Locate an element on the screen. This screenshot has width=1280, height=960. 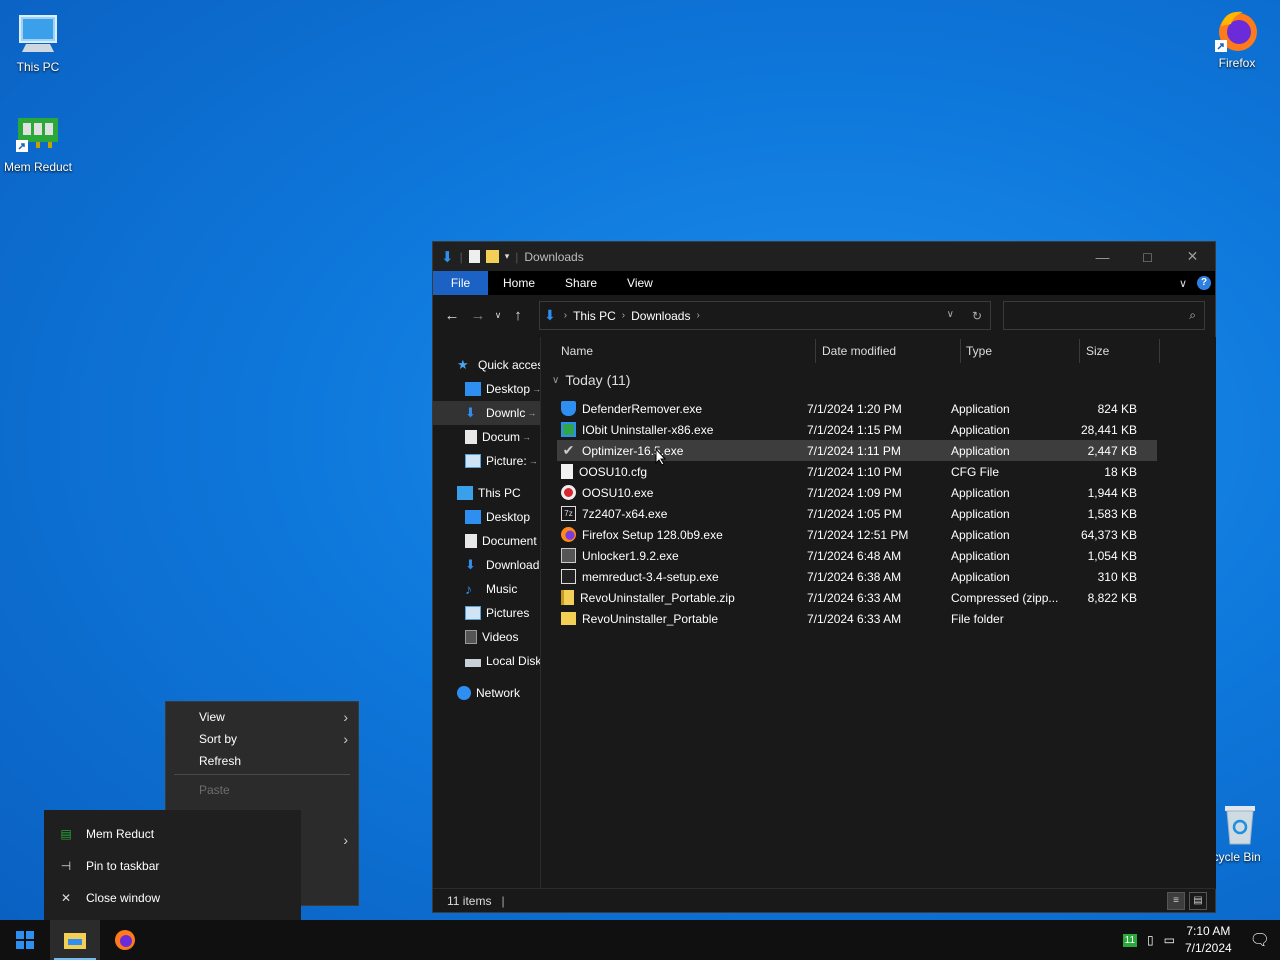
sidebar-item-documents: Document is located at coordinates (486, 541).